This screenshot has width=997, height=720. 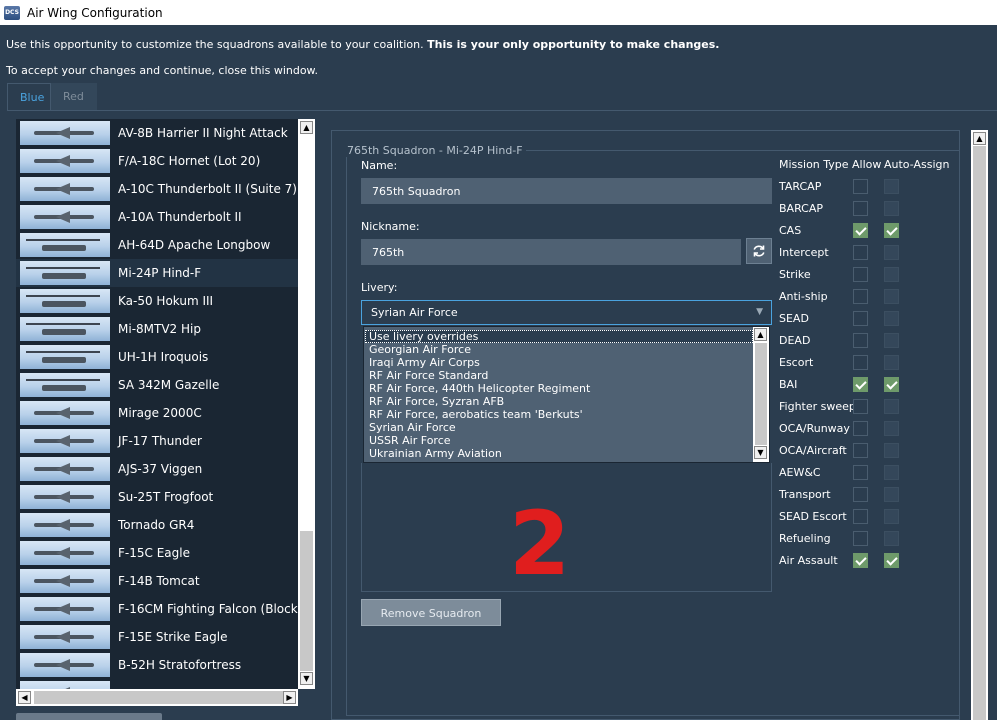 What do you see at coordinates (157, 273) in the screenshot?
I see `aircraft-list-item: Mi-24P Hind-F` at bounding box center [157, 273].